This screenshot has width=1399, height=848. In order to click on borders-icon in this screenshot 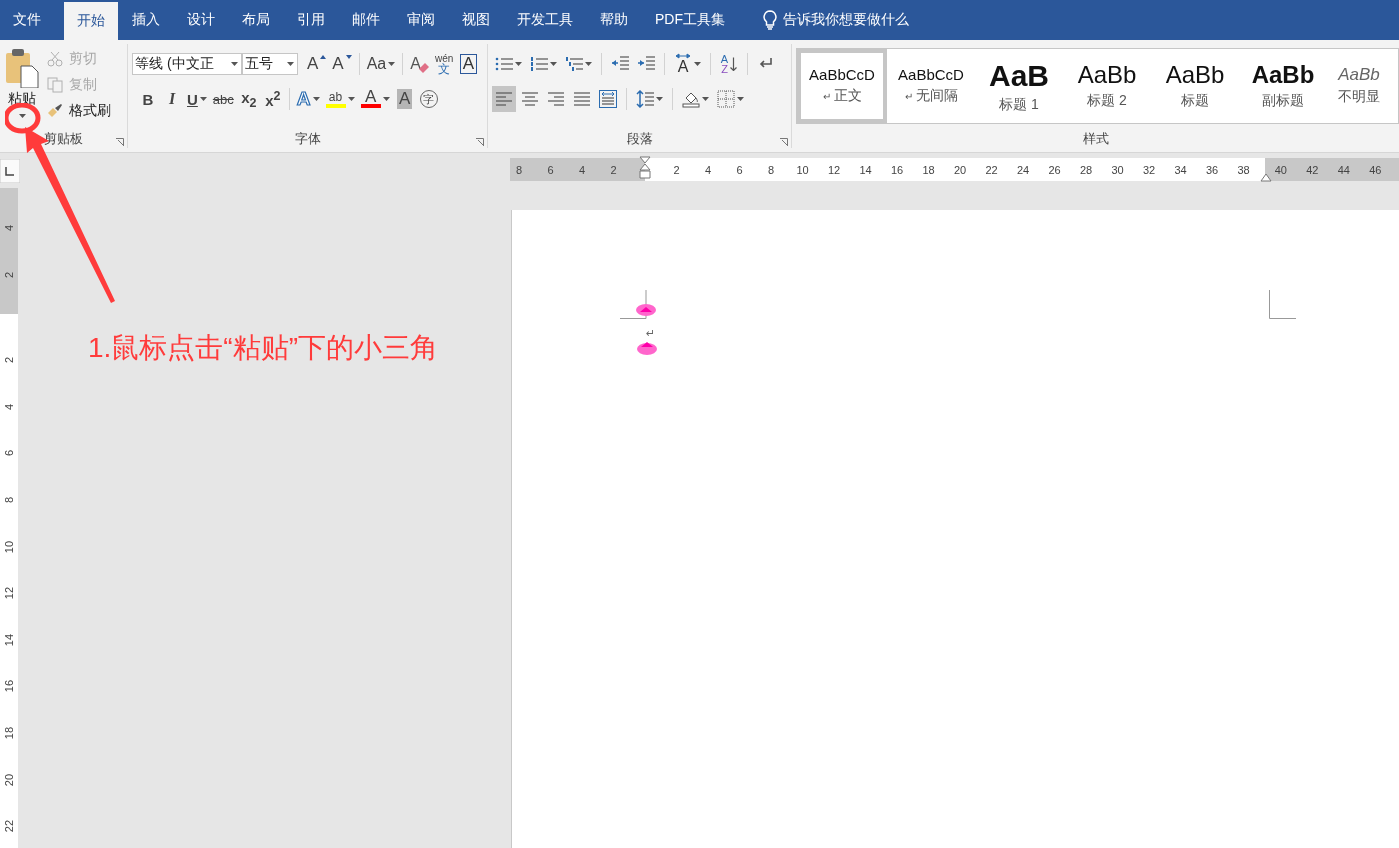, I will do `click(726, 99)`.